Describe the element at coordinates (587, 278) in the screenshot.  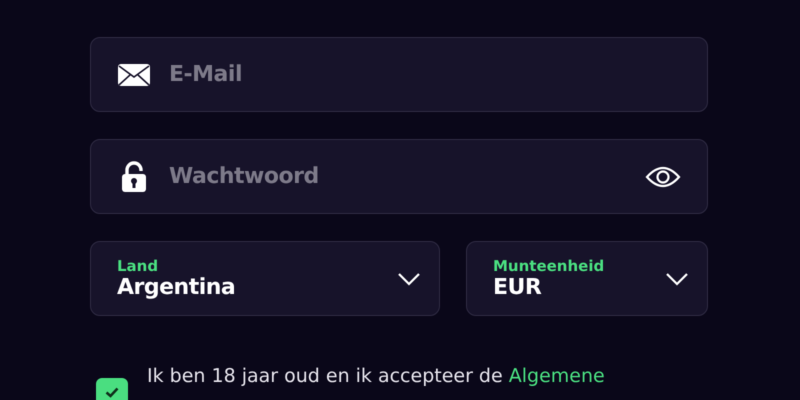
I see `dropdown-field: Munteenheid EUR` at that location.